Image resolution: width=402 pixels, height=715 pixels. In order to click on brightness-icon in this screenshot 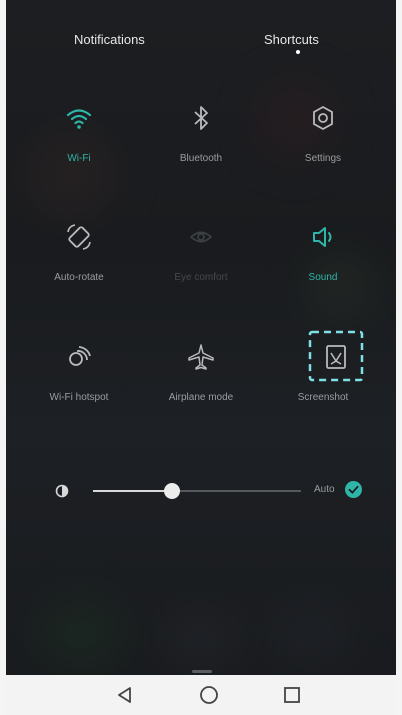, I will do `click(62, 491)`.